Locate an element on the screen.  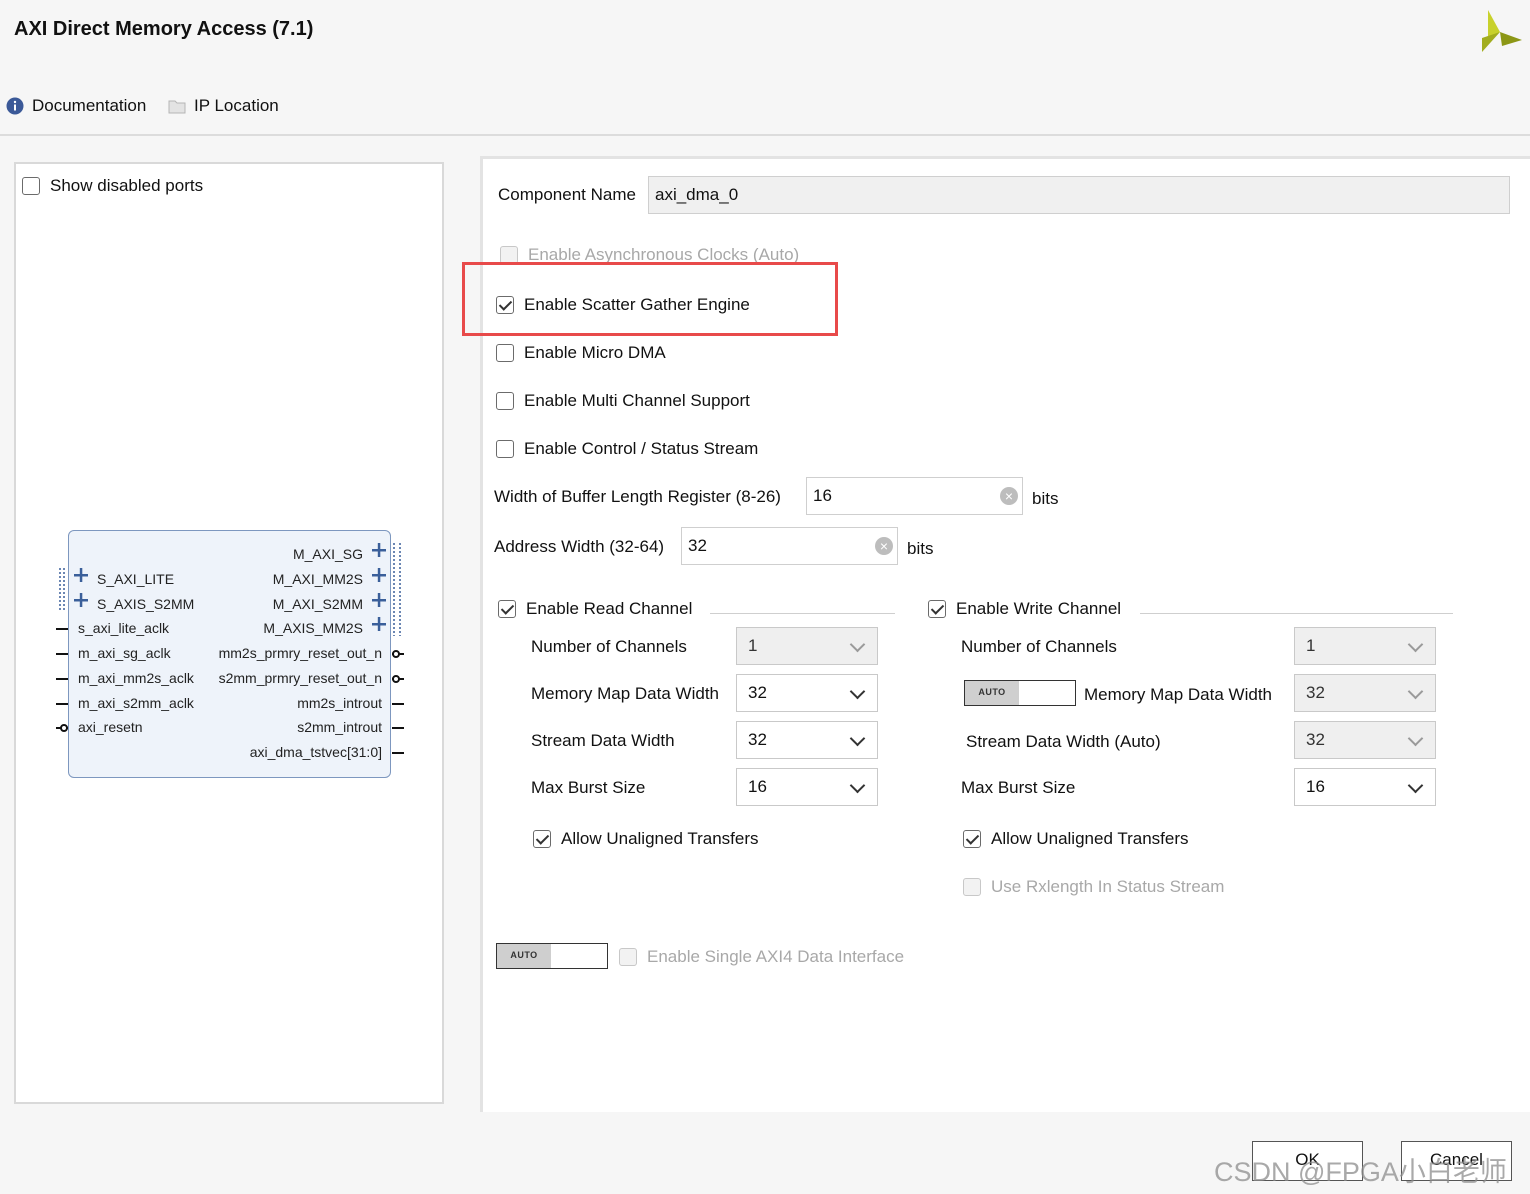
write-stream-data-width-label: Stream Data Width (Auto) is located at coordinates (1063, 741).